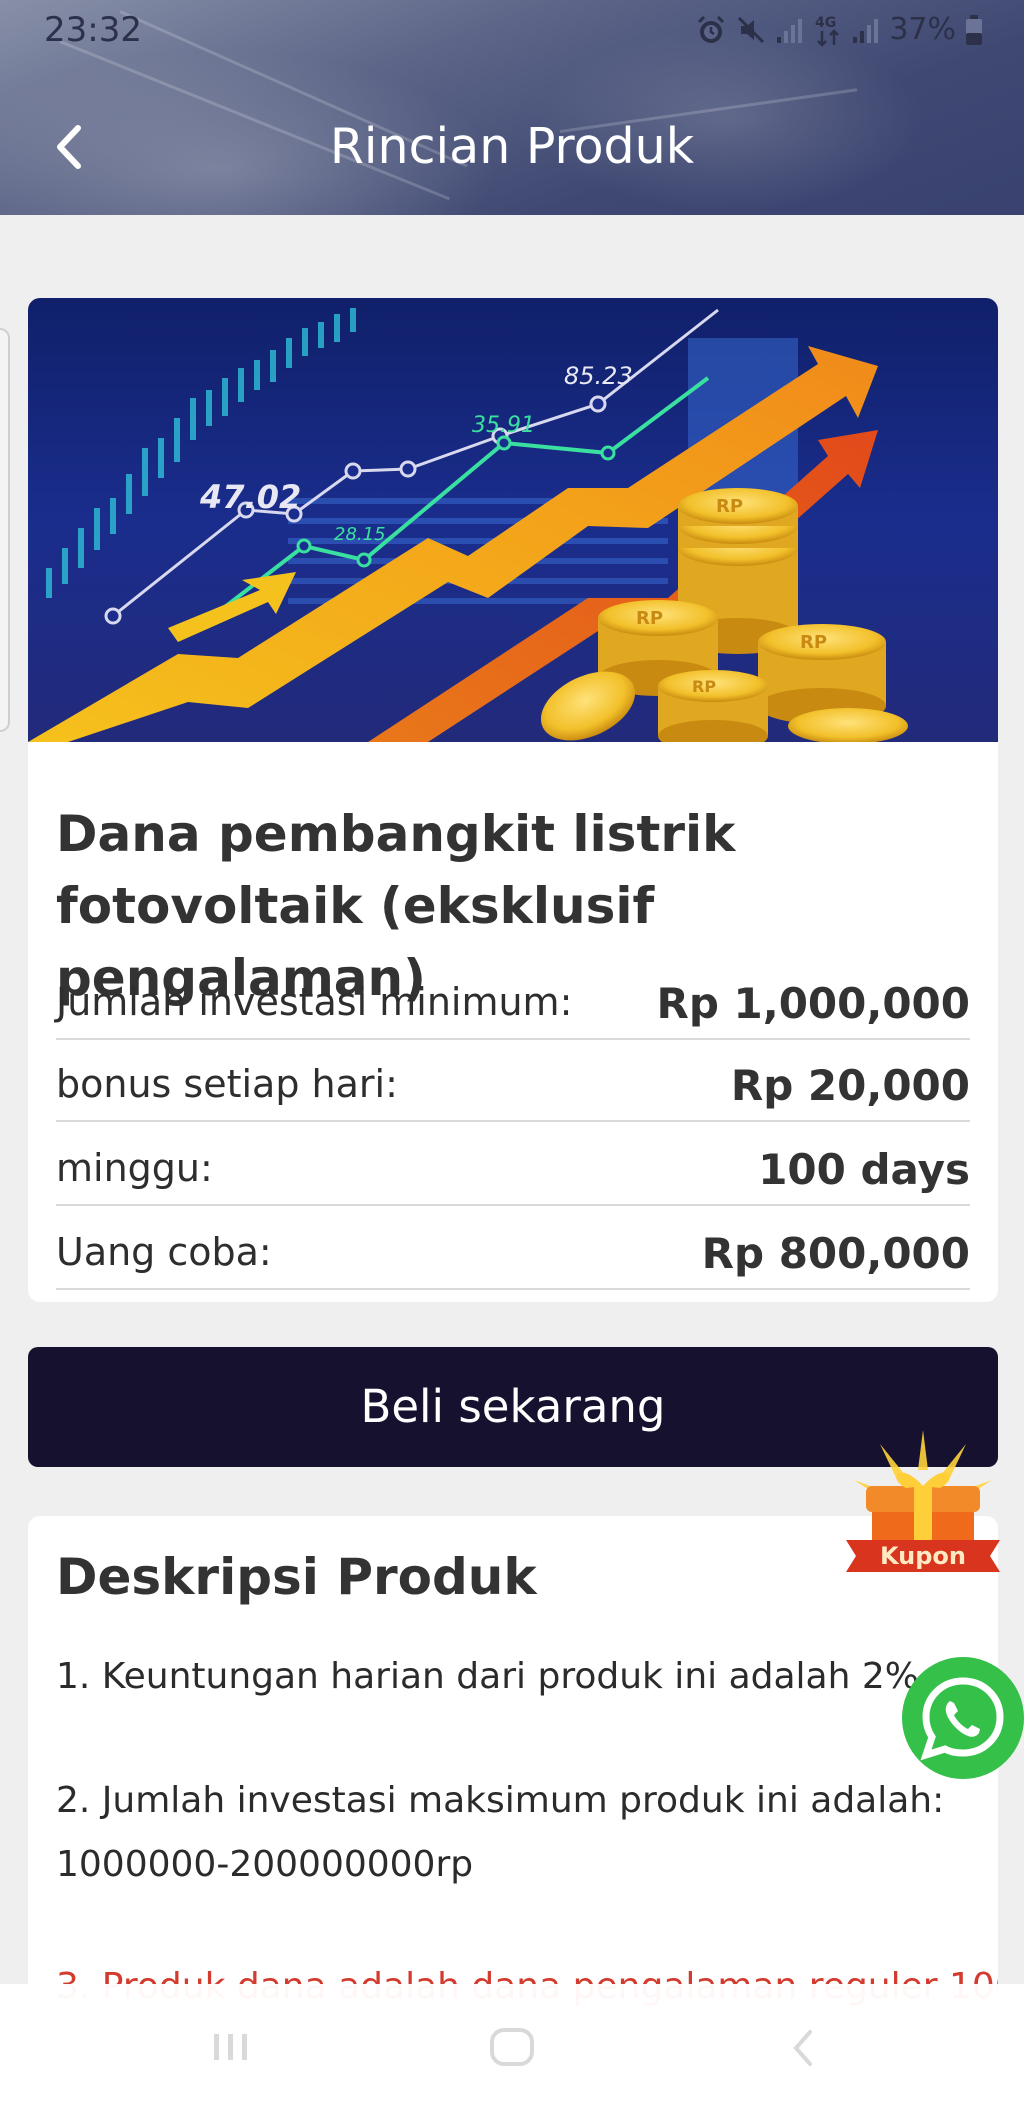 The height and width of the screenshot is (2104, 1024). I want to click on status-icons: 4G 37%, so click(839, 29).